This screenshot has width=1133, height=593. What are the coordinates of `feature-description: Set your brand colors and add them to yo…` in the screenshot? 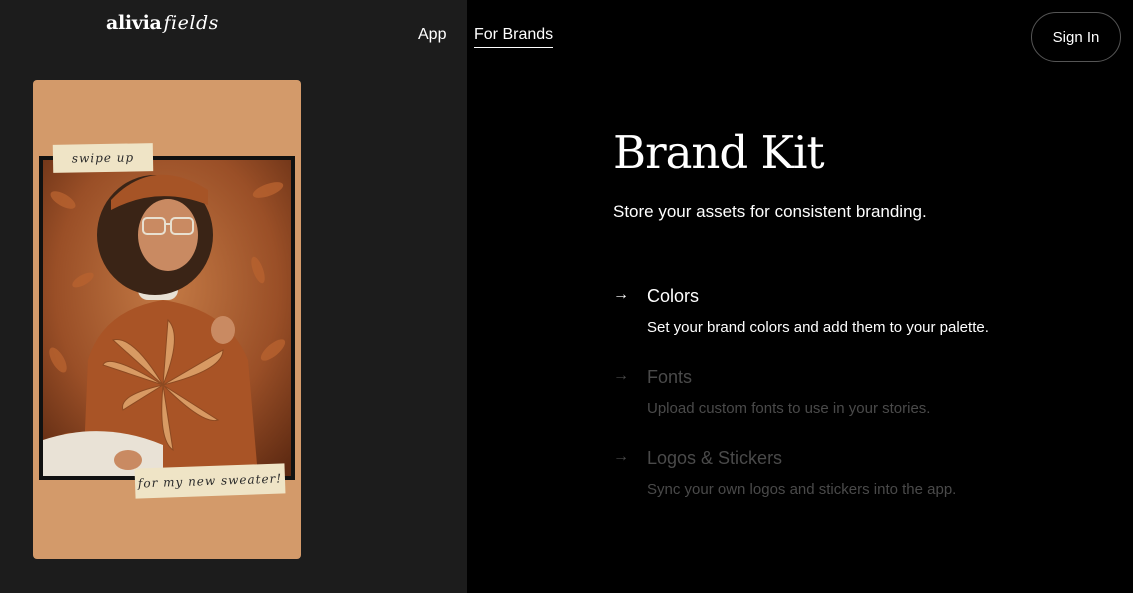 It's located at (818, 327).